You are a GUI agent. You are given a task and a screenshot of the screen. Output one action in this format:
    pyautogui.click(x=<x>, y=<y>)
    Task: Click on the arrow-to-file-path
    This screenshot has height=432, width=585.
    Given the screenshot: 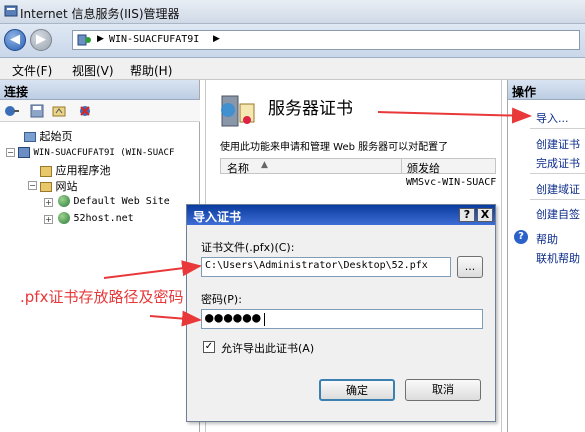 What is the action you would take?
    pyautogui.click(x=152, y=269)
    